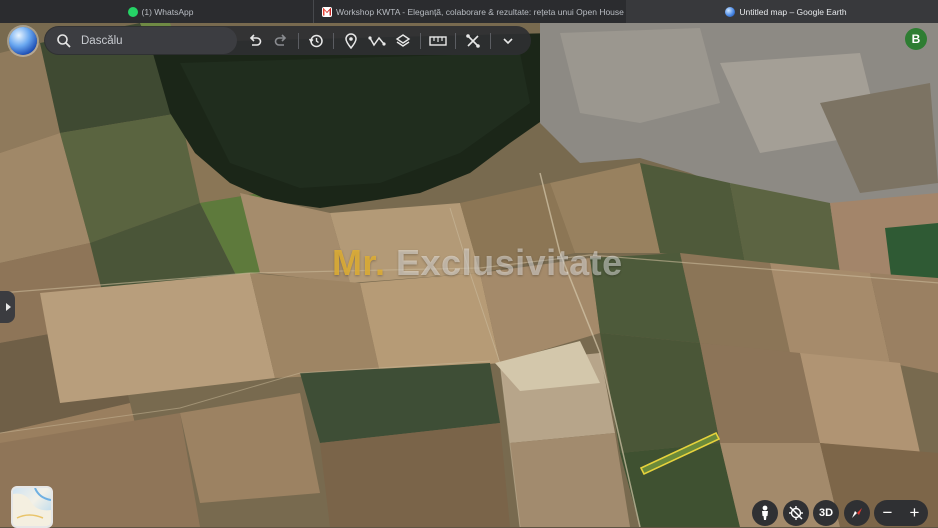 This screenshot has height=528, width=938. What do you see at coordinates (793, 11) in the screenshot?
I see `tab-title: Untitled map – Google Earth` at bounding box center [793, 11].